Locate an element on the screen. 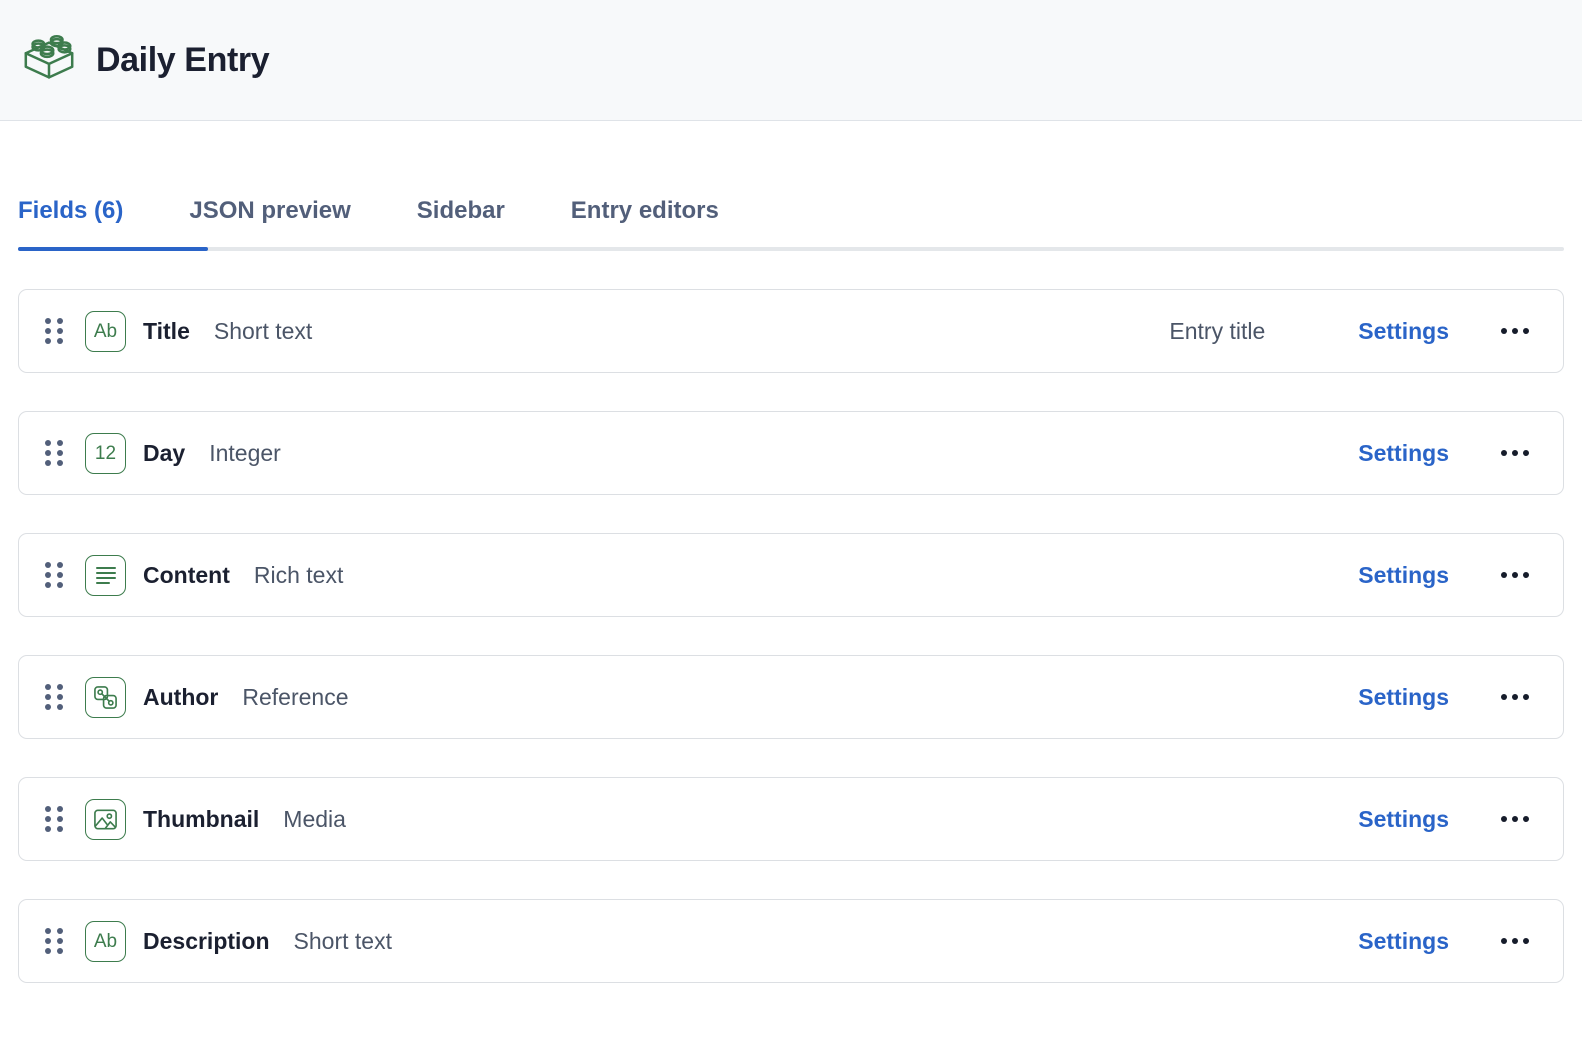 The image size is (1582, 1058). brick-icon is located at coordinates (49, 60).